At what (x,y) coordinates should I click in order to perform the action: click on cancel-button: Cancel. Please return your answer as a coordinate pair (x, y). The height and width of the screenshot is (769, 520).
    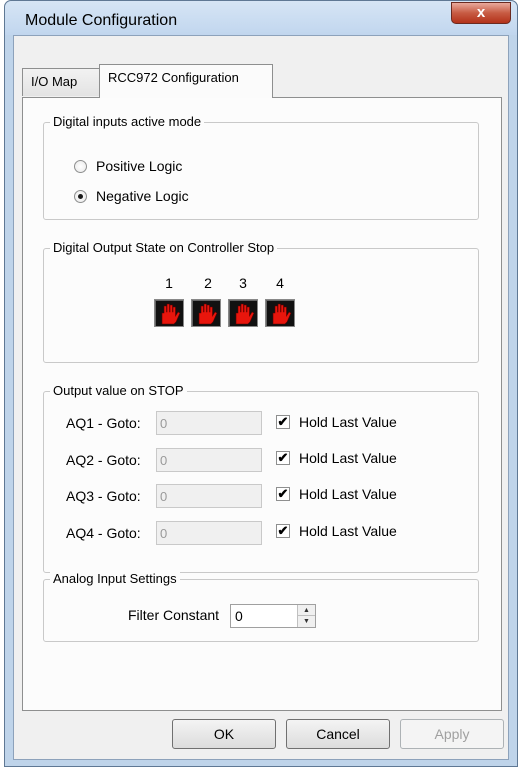
    Looking at the image, I should click on (338, 734).